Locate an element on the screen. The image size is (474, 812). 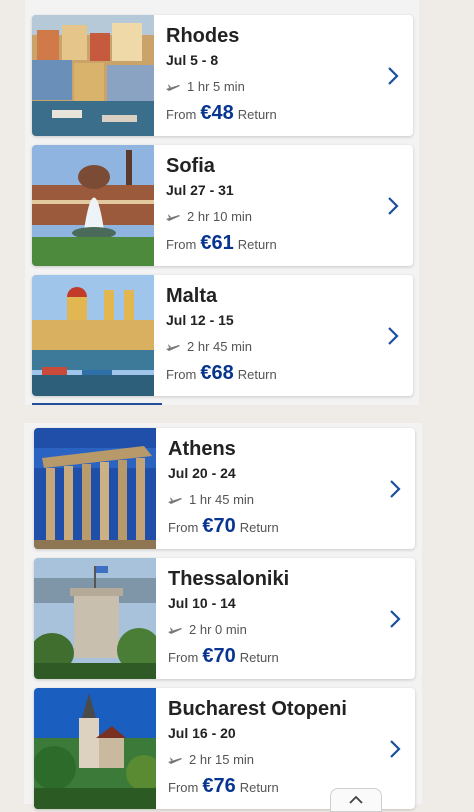
flight-duration: 2 hr 15 min is located at coordinates (211, 759).